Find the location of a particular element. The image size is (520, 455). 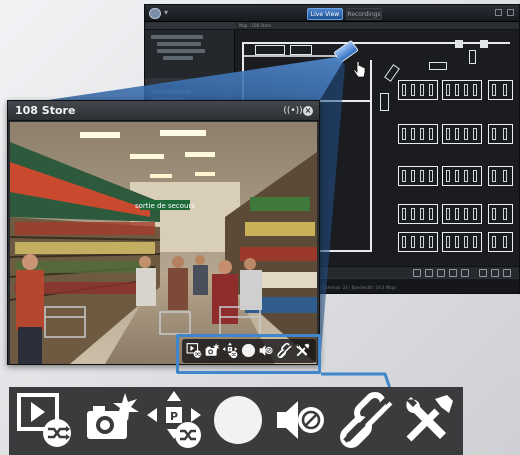

ptz-control-icon is located at coordinates (176, 420).